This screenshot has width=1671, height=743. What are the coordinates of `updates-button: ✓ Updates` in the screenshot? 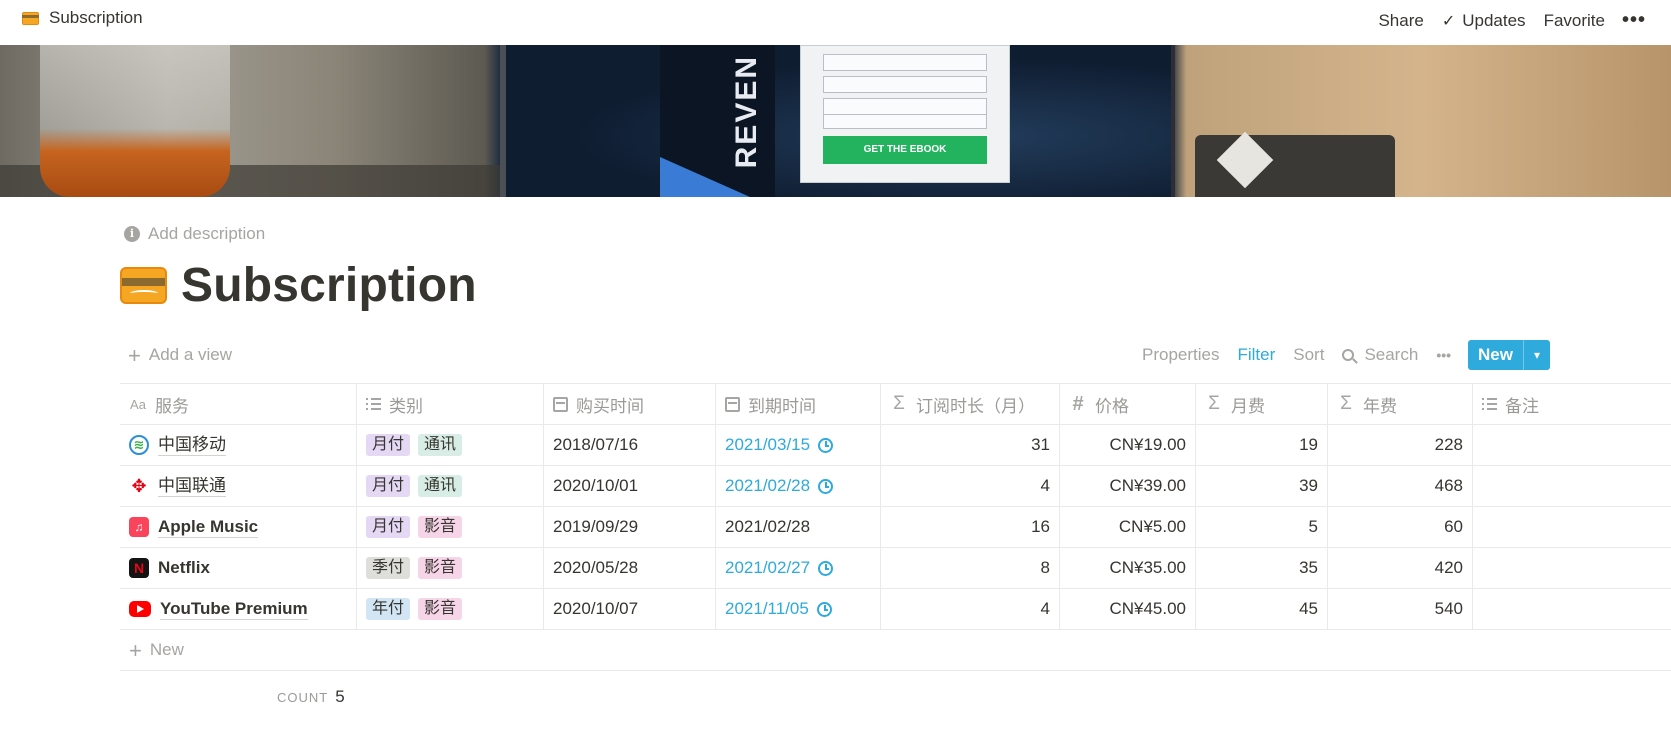 It's located at (1484, 21).